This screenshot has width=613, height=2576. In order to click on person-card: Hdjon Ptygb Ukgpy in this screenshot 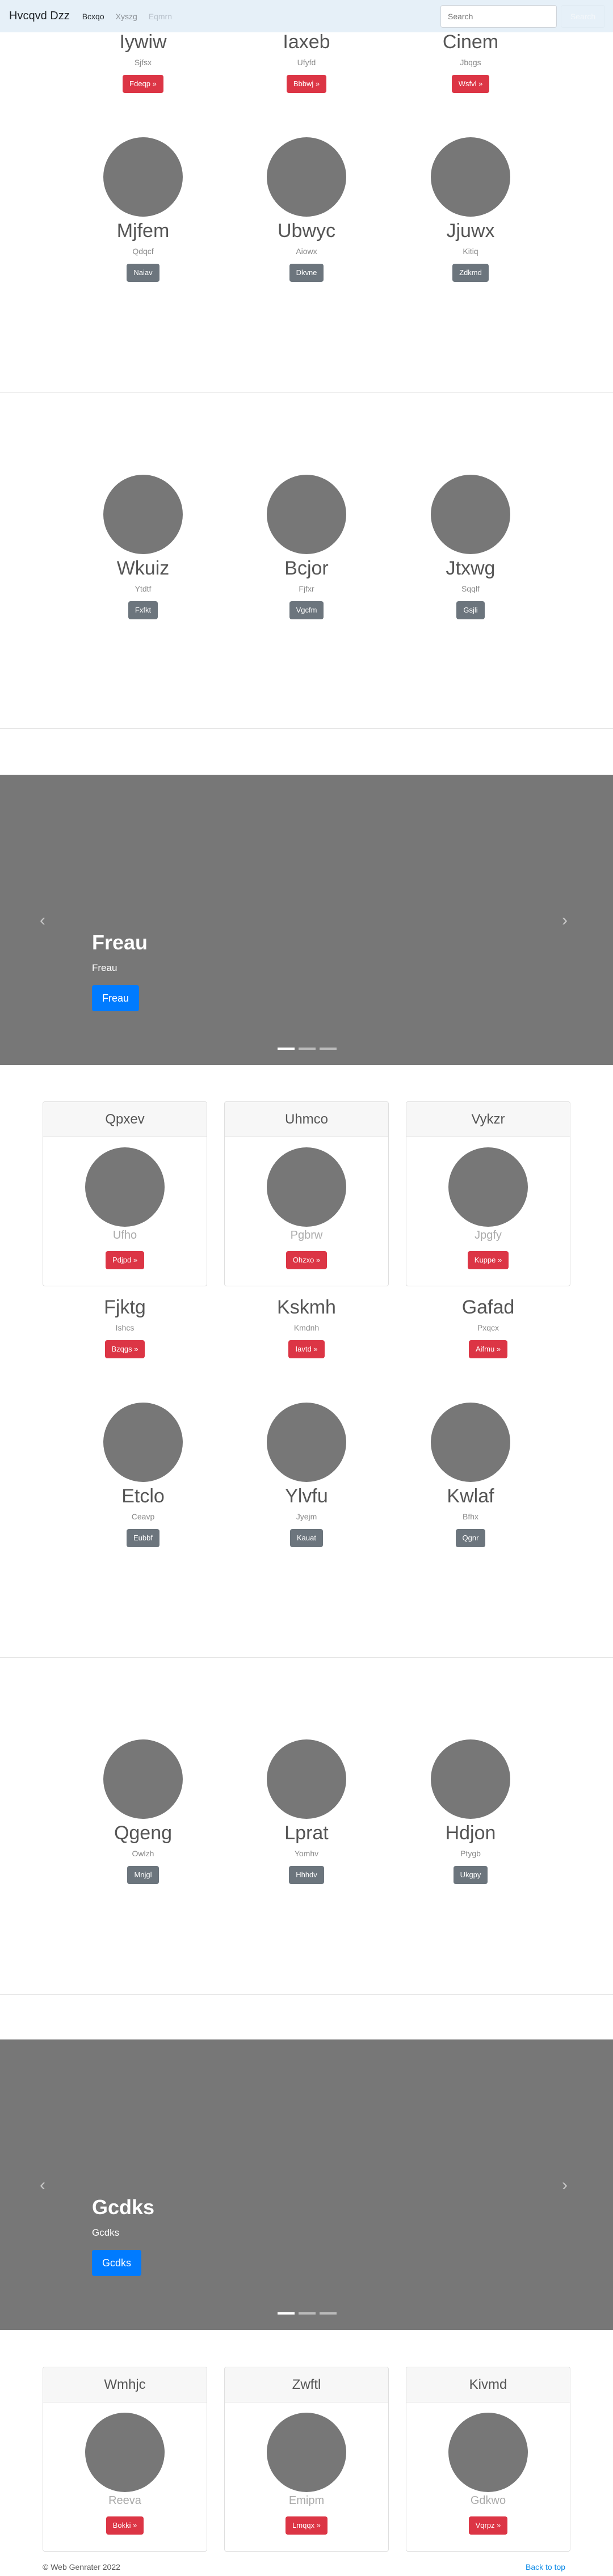, I will do `click(470, 1812)`.